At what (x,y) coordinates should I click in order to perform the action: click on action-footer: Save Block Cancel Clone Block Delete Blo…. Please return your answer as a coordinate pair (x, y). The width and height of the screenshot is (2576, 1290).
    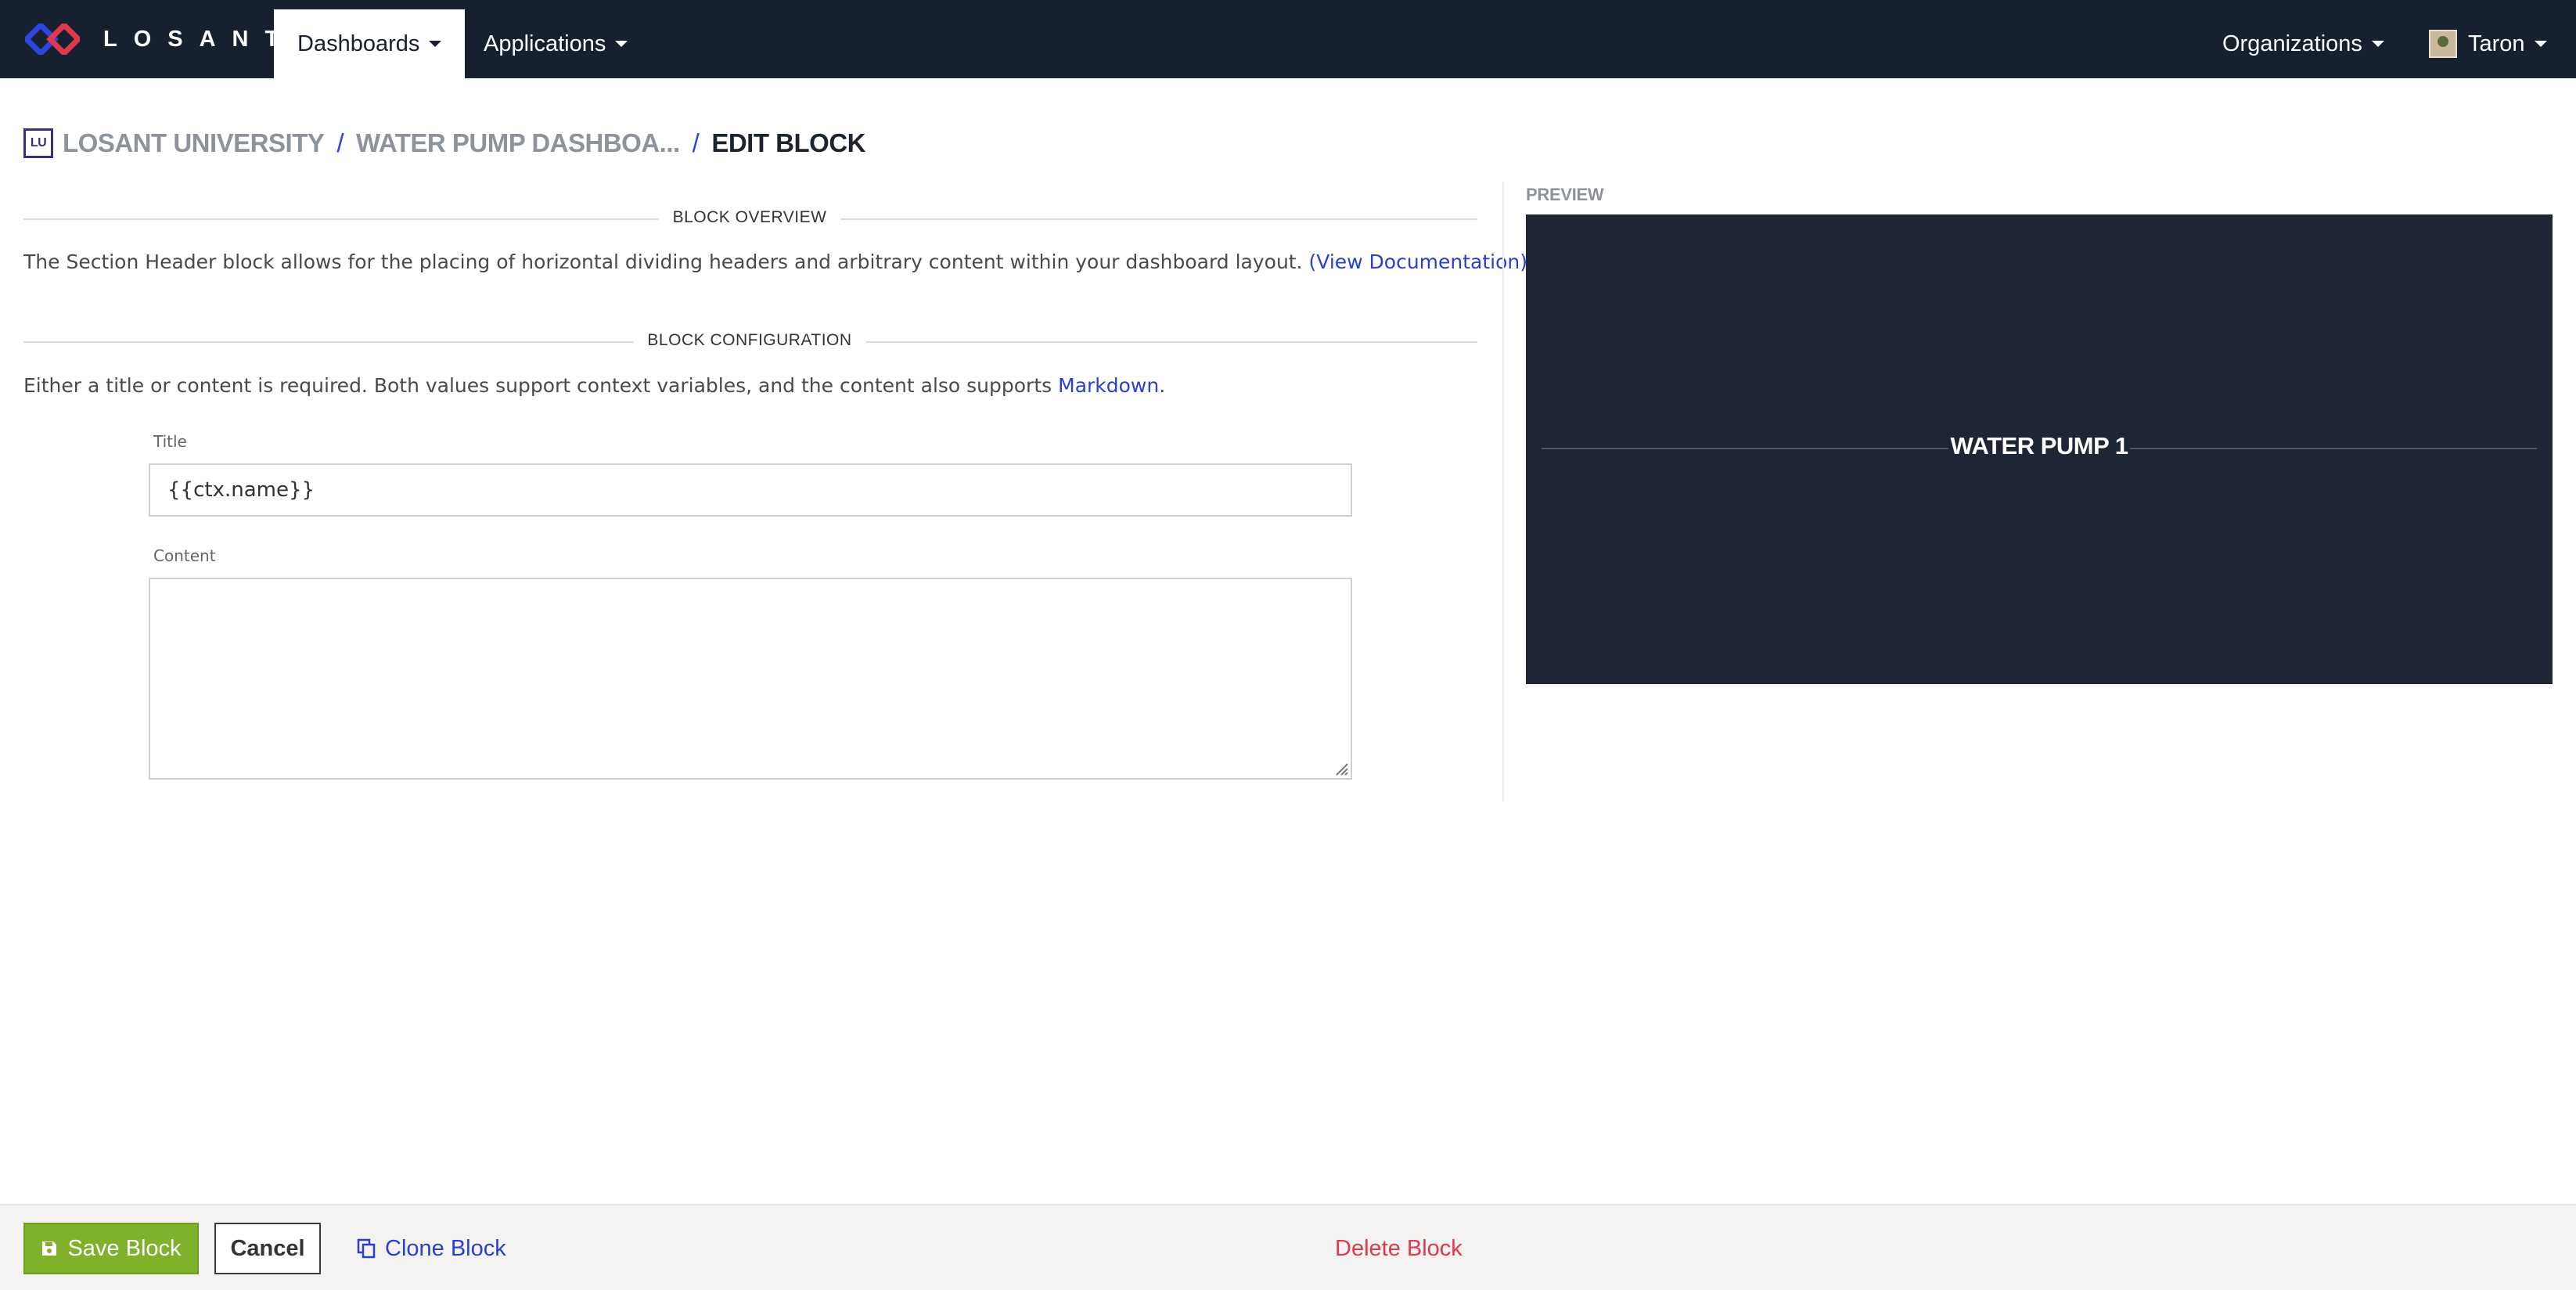
    Looking at the image, I should click on (1288, 1247).